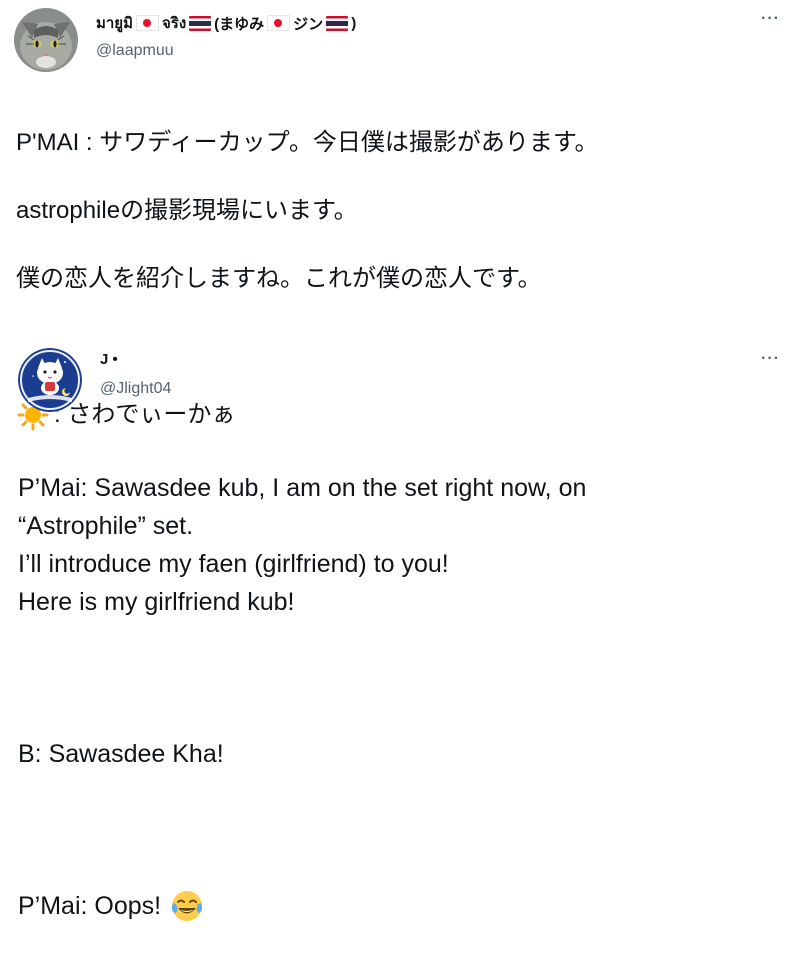  What do you see at coordinates (114, 23) in the screenshot?
I see `display-name-thai-part1: มายูมิ` at bounding box center [114, 23].